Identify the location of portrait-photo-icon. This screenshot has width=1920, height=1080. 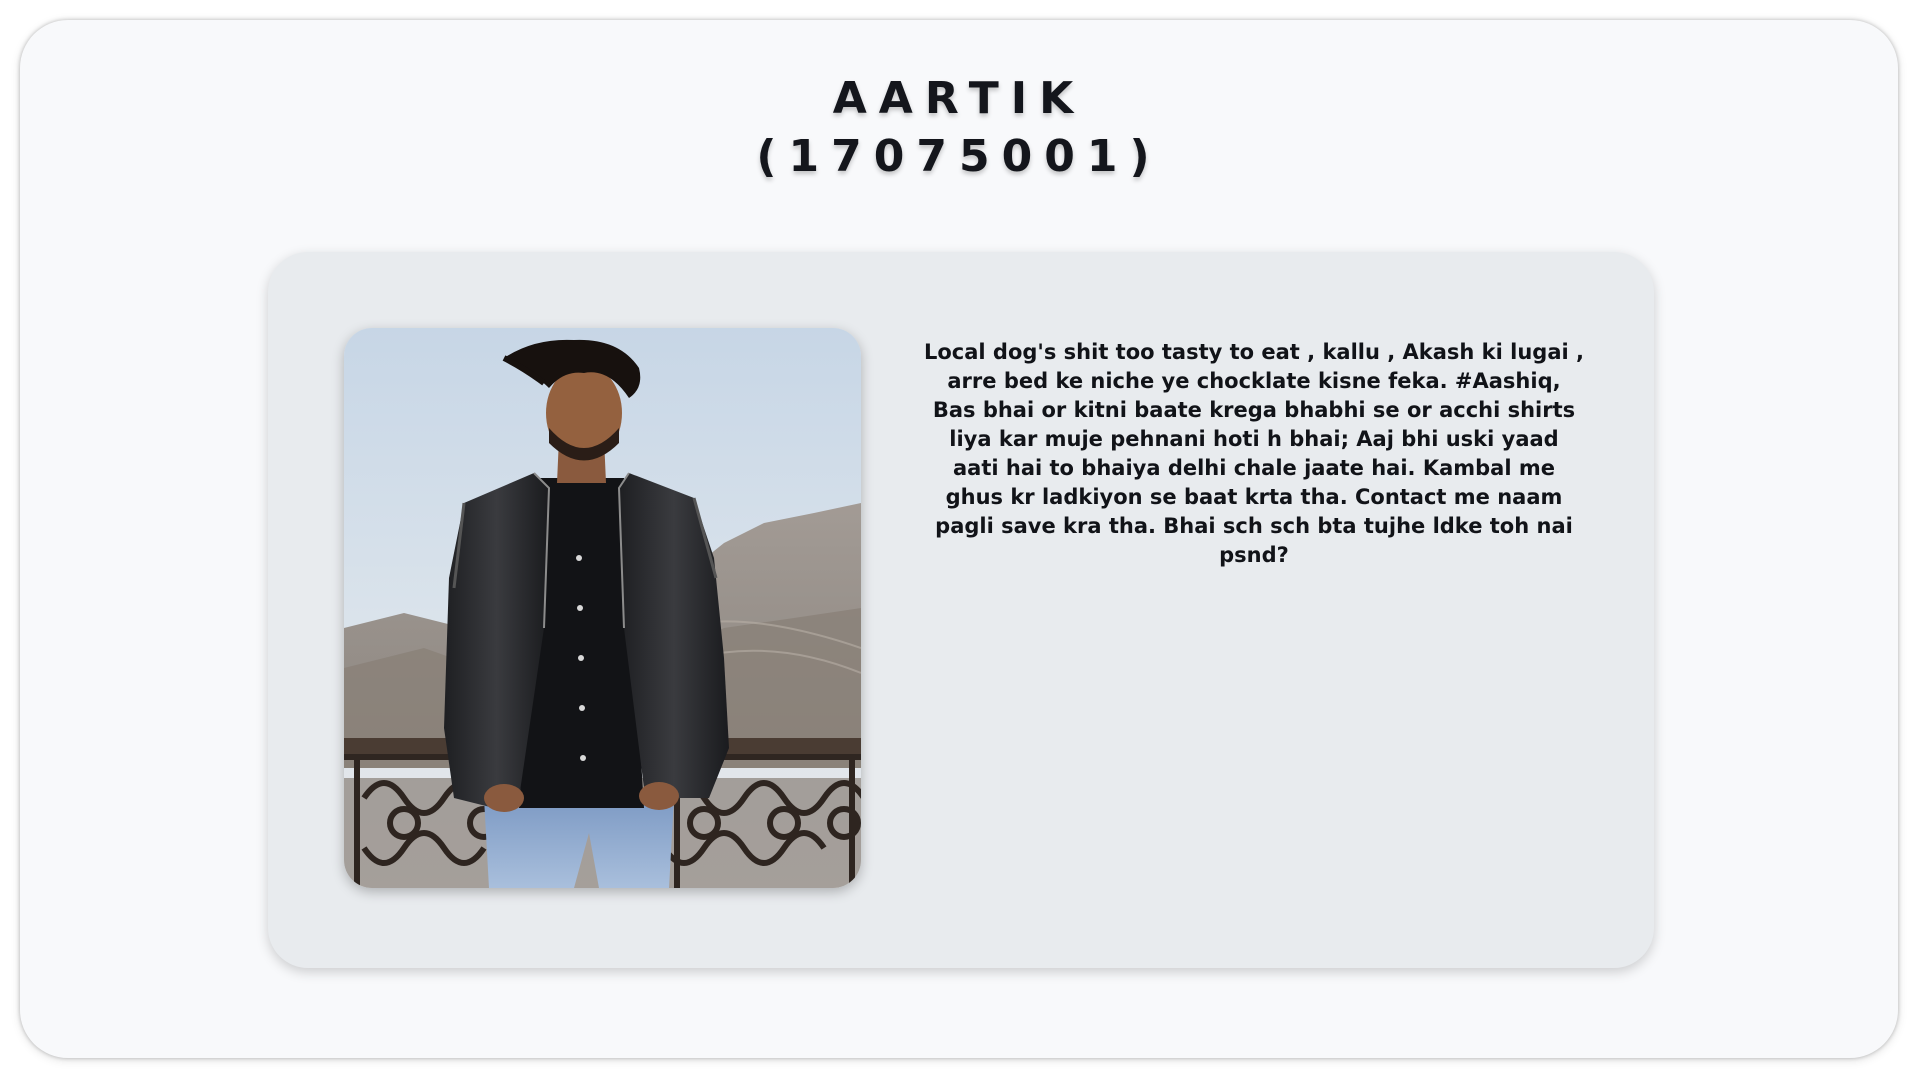
(602, 608).